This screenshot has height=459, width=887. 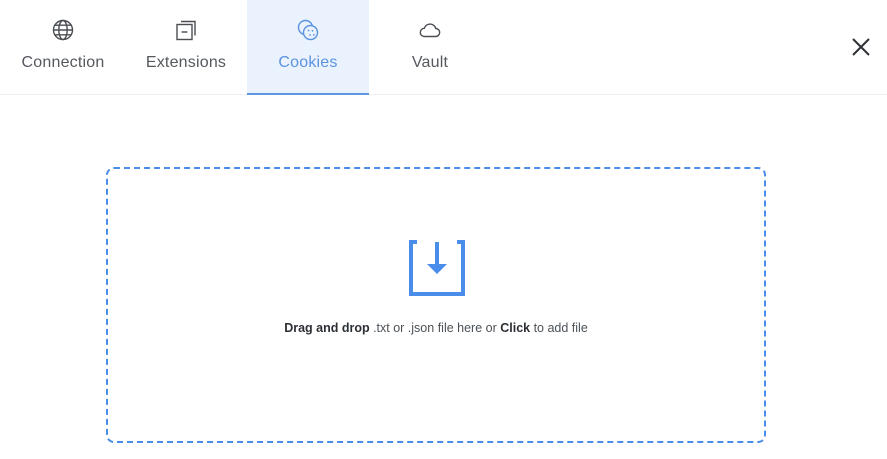 I want to click on tab-cookies-label: Cookies, so click(x=308, y=62).